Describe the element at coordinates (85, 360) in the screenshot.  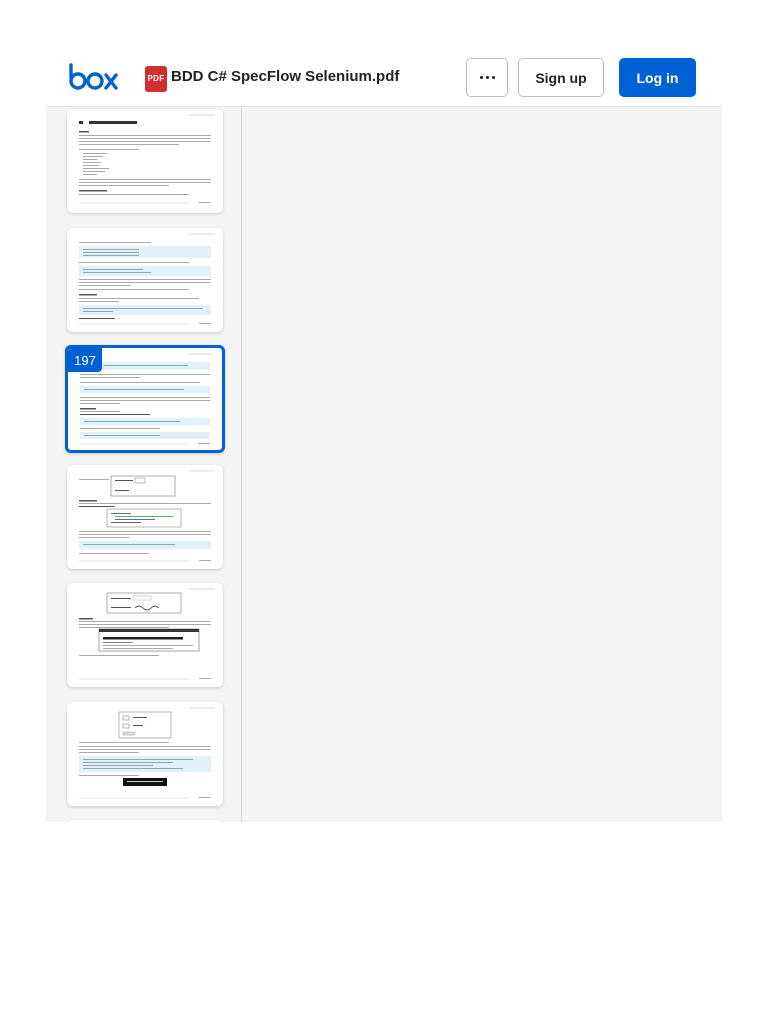
I see `page-number-badge: 197` at that location.